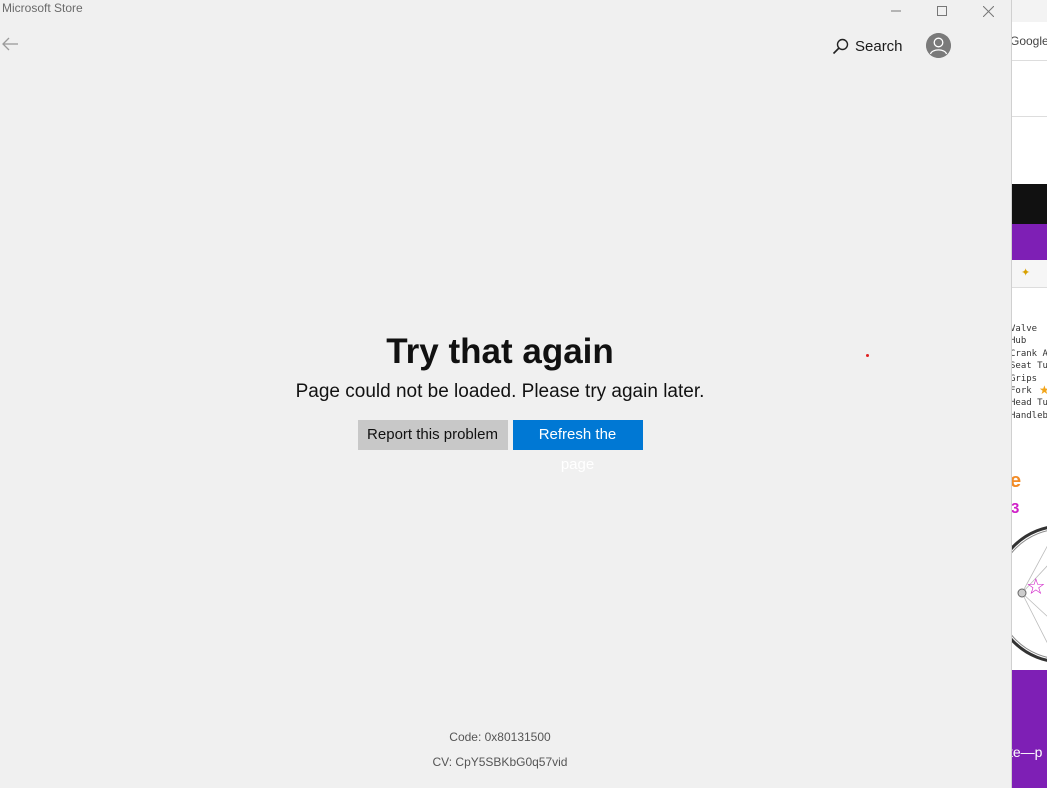 Image resolution: width=1047 pixels, height=788 pixels. I want to click on bg-orange-star-icon: ★, so click(1043, 390).